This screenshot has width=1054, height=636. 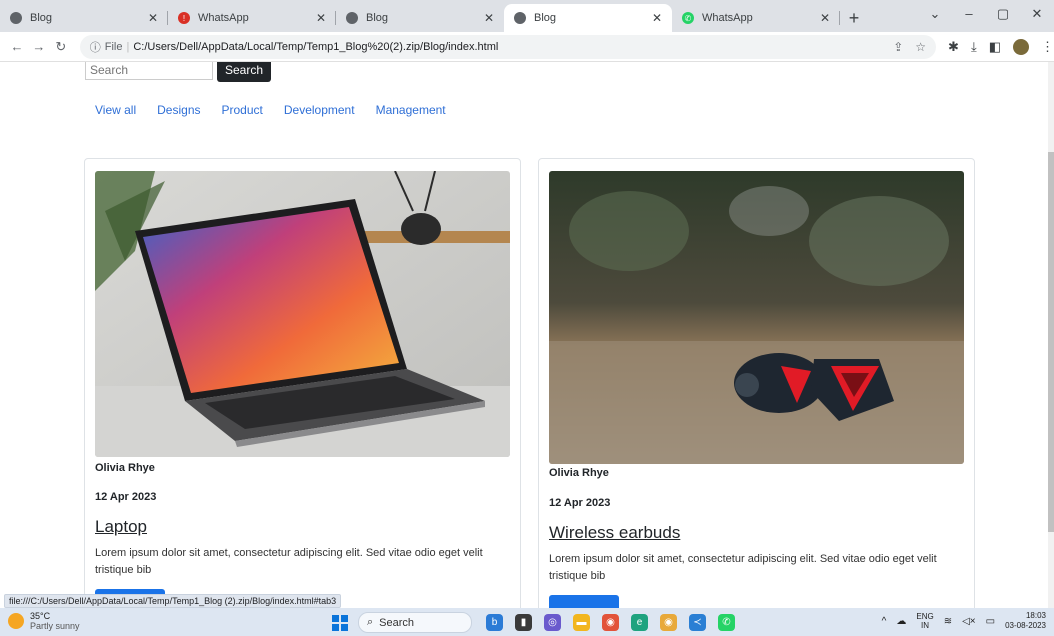 I want to click on profile-avatar, so click(x=1021, y=46).